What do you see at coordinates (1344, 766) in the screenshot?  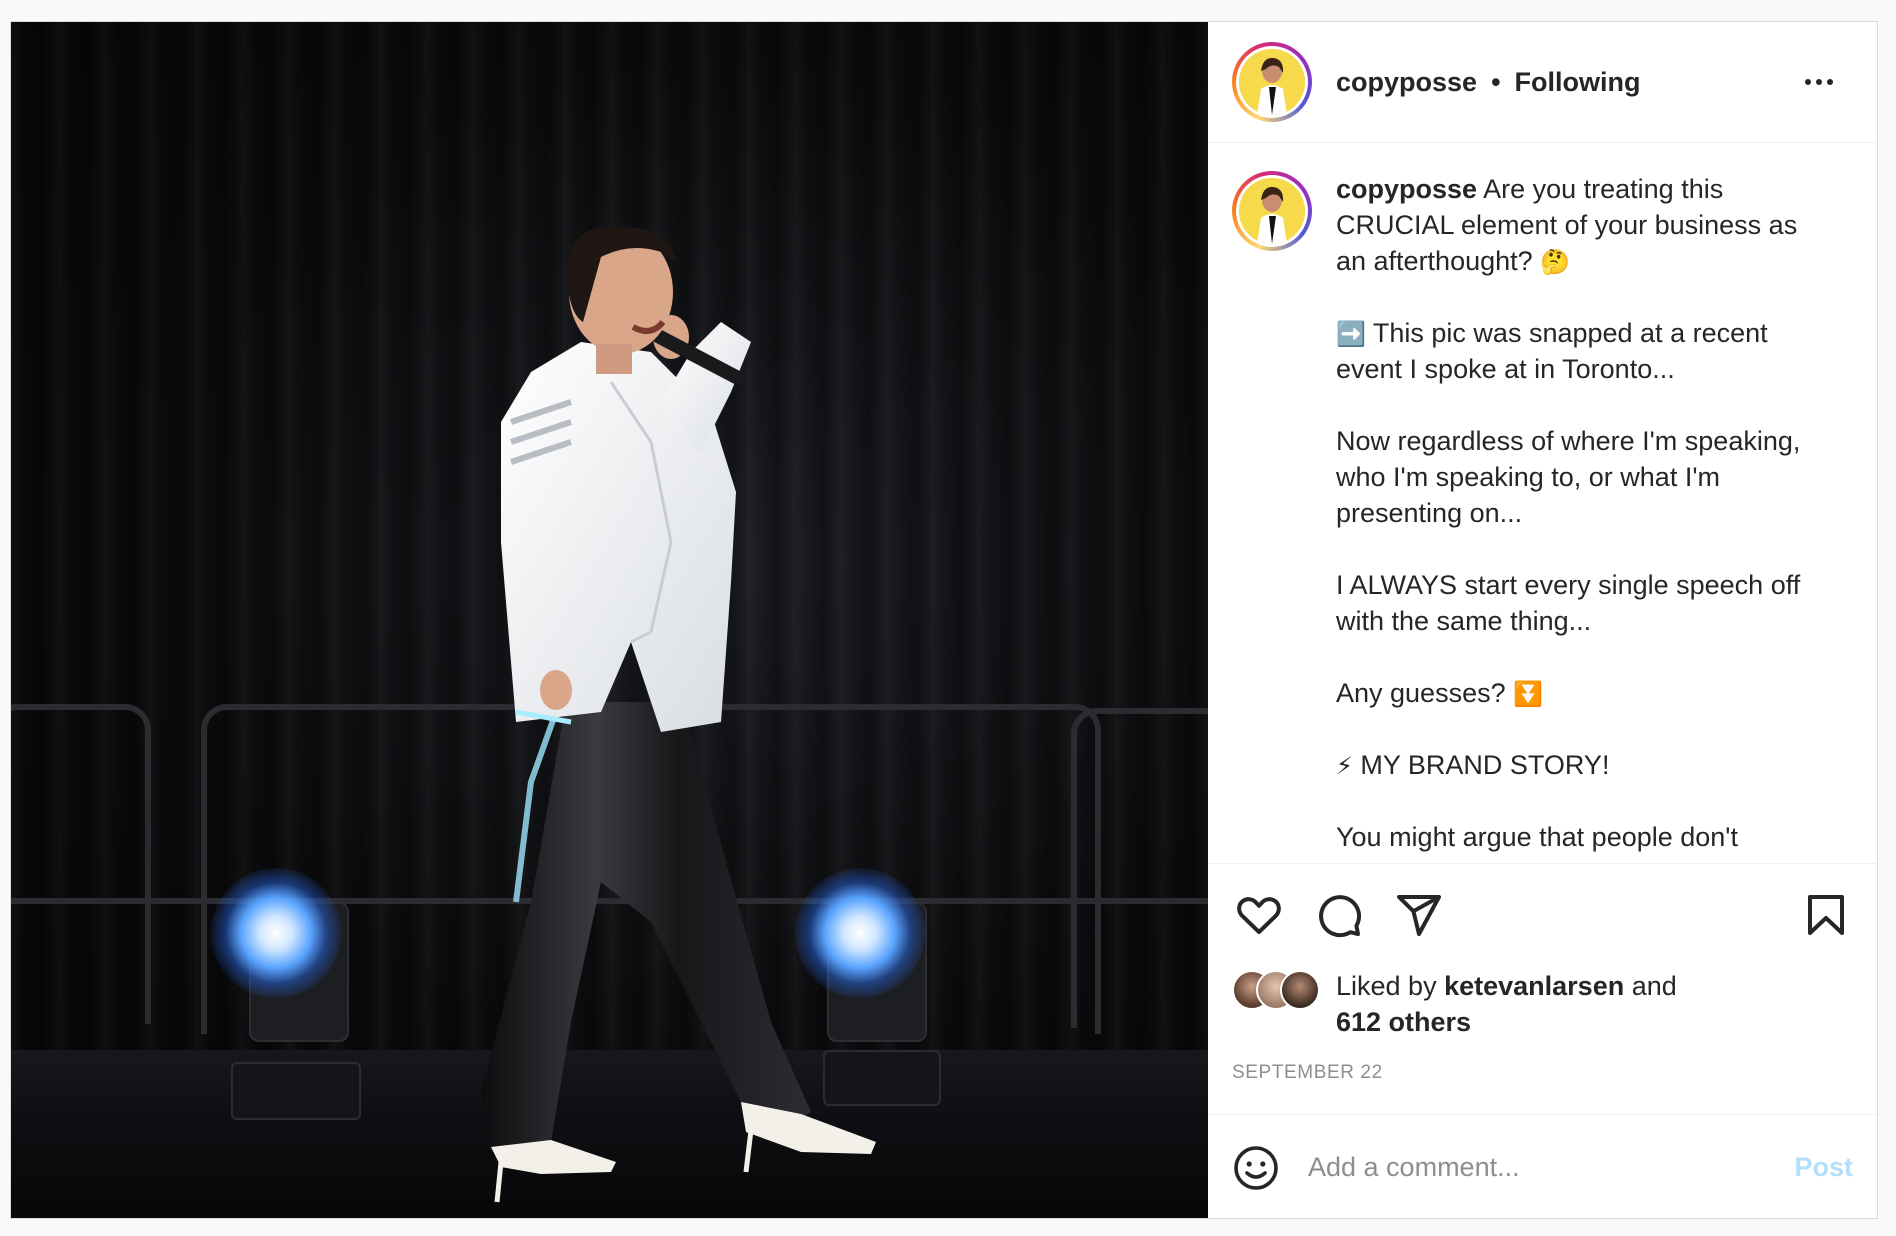 I see `lightning-icon: ⚡` at bounding box center [1344, 766].